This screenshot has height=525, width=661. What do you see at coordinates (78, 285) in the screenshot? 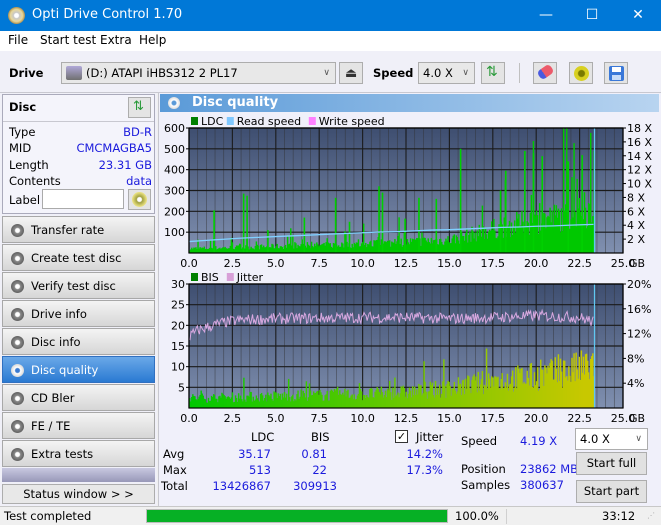
I see `nav-verify-test-disc: Verify test disc` at bounding box center [78, 285].